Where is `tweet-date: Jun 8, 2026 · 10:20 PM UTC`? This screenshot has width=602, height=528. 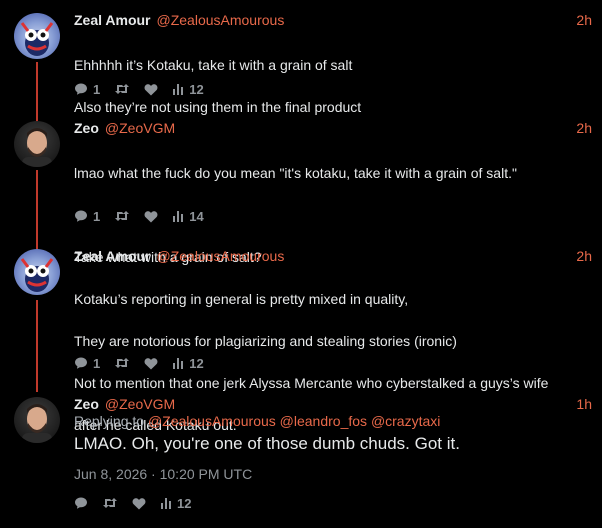
tweet-date: Jun 8, 2026 · 10:20 PM UTC is located at coordinates (163, 474).